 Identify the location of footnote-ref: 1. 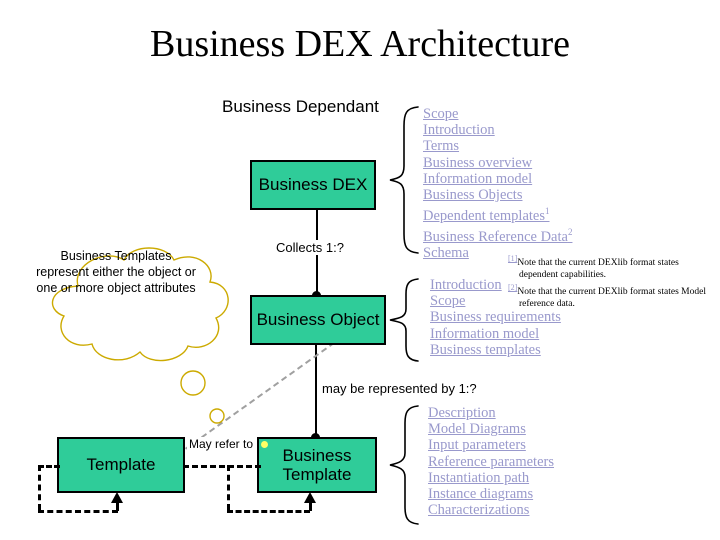
(547, 211).